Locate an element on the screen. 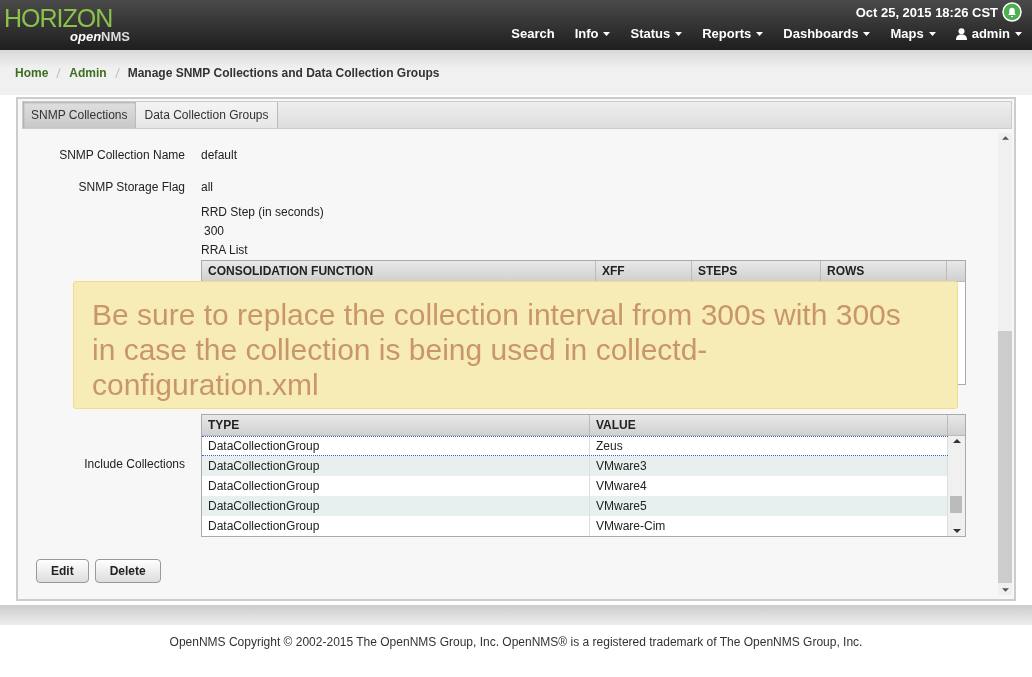 The height and width of the screenshot is (677, 1032). field-value: default is located at coordinates (220, 155).